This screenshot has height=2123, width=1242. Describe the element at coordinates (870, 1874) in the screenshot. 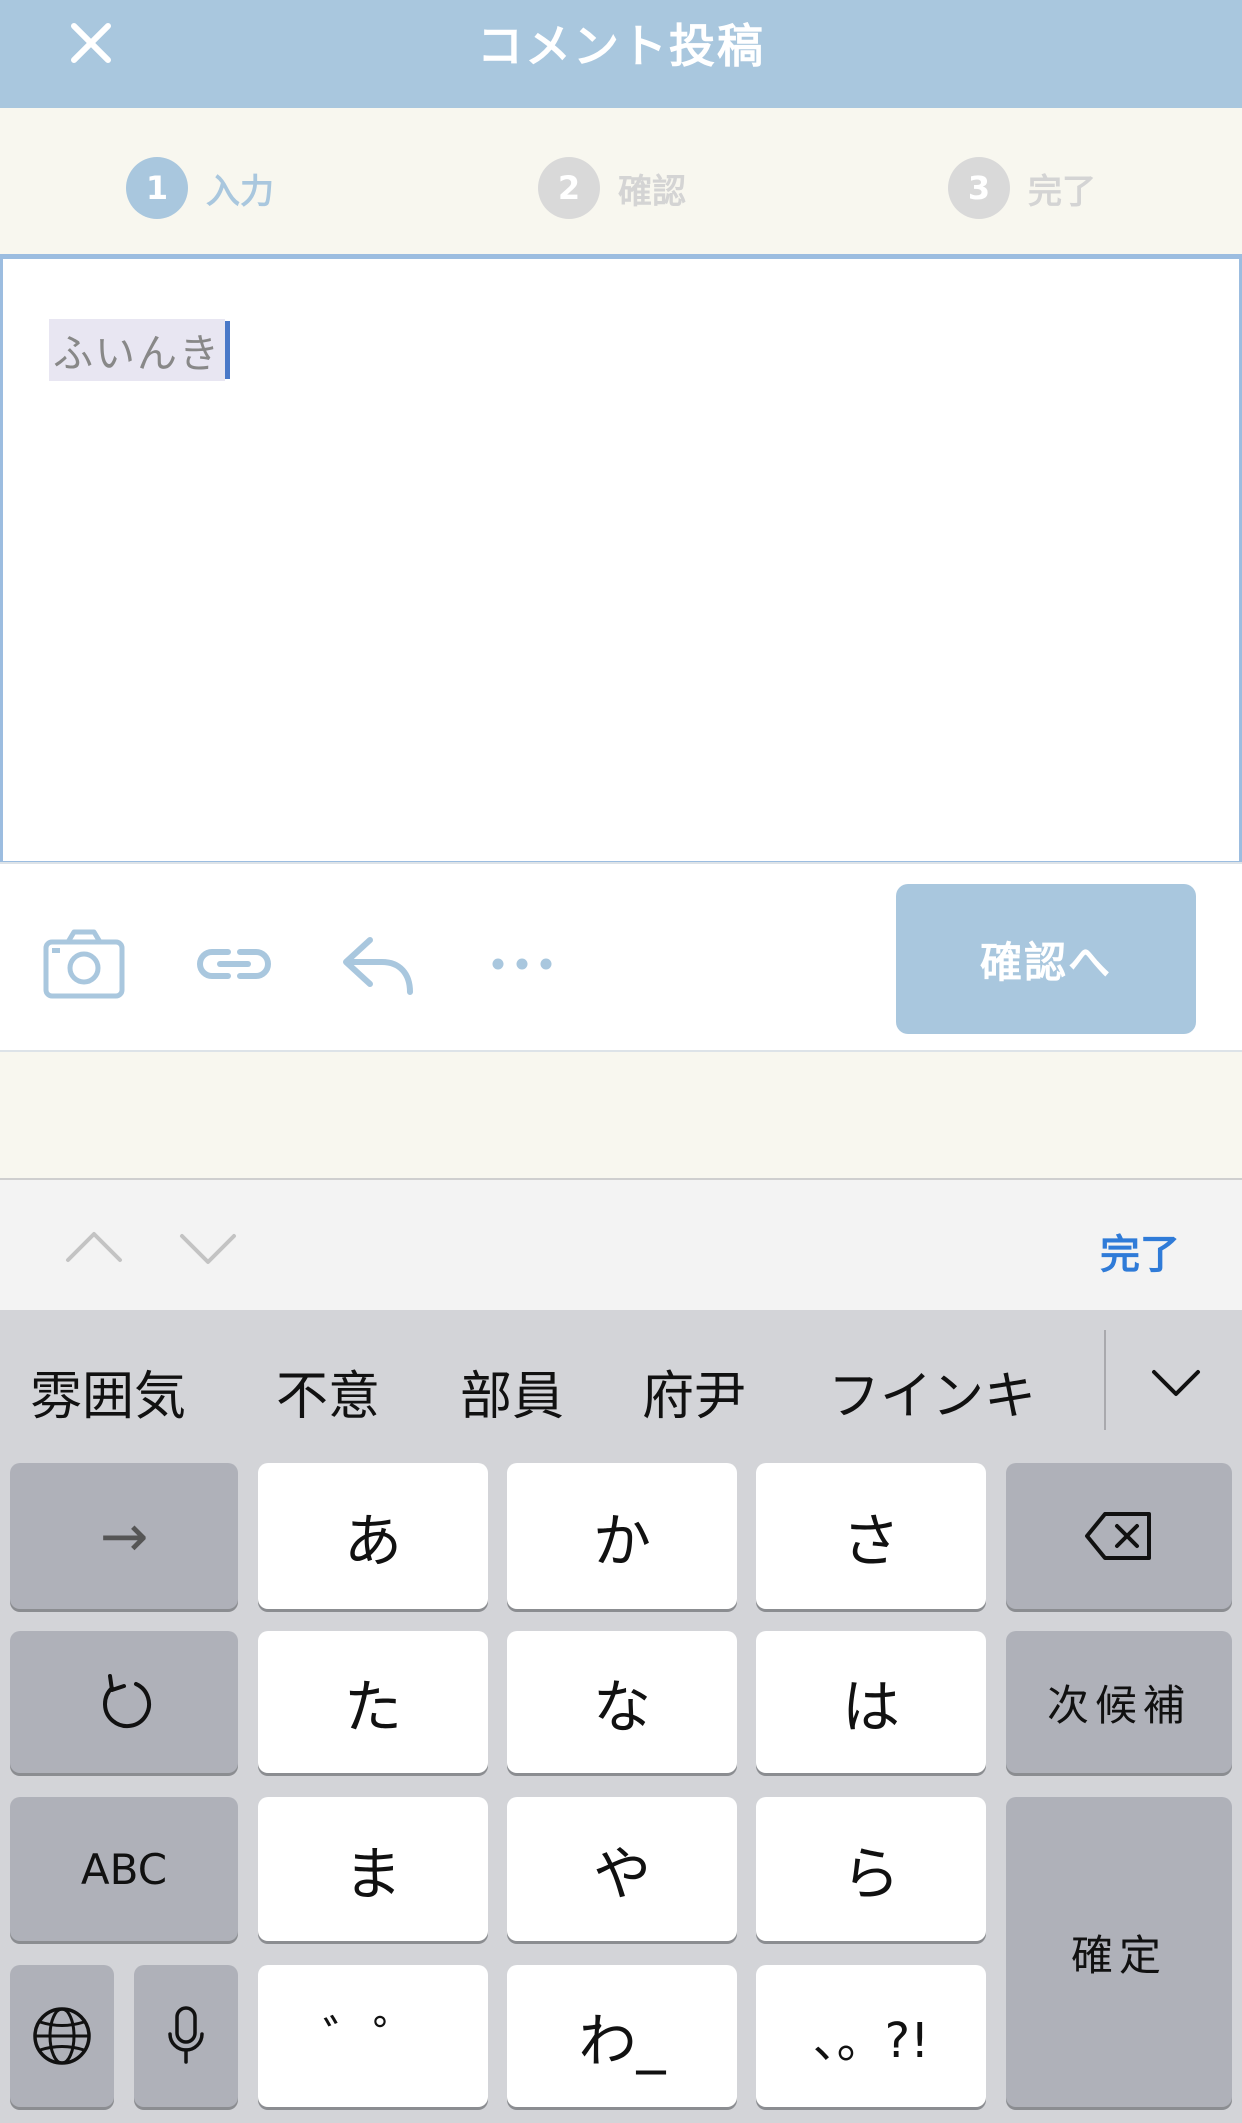

I see `key-label: ら` at that location.